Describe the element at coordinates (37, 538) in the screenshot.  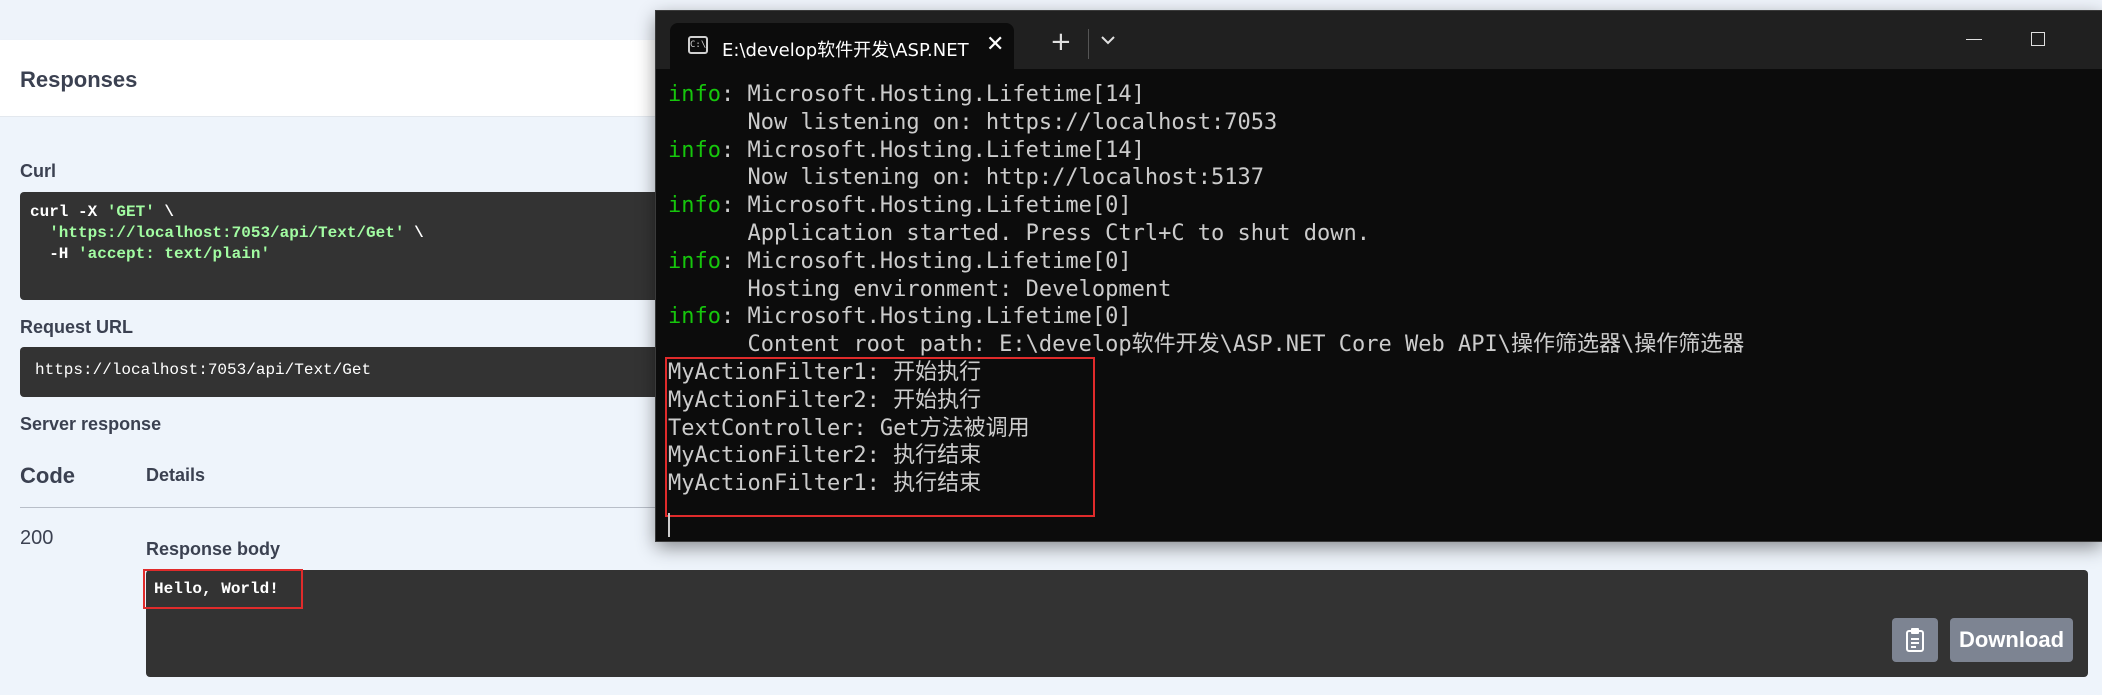
I see `response-code: 200` at that location.